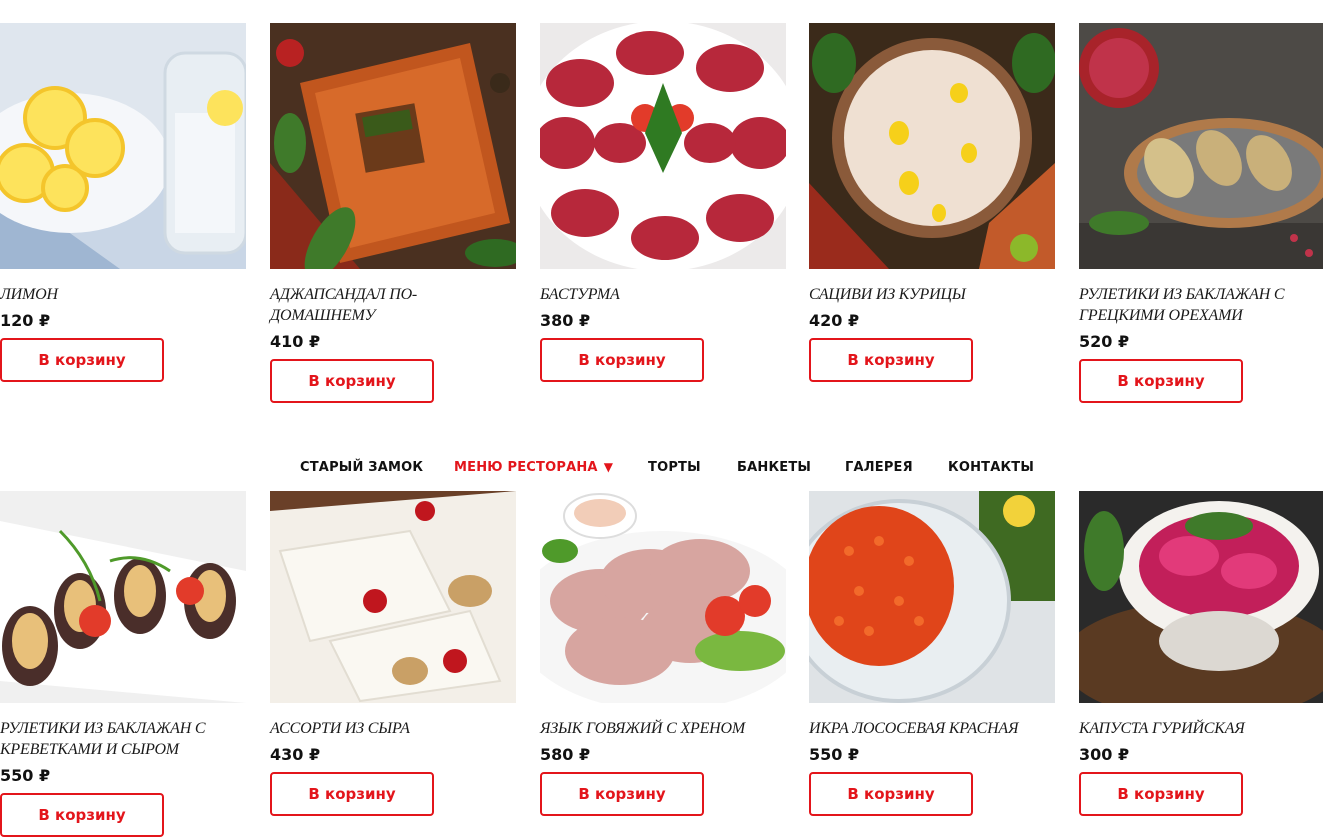 Image resolution: width=1323 pixels, height=837 pixels. I want to click on product-price: 380 ₽, so click(565, 320).